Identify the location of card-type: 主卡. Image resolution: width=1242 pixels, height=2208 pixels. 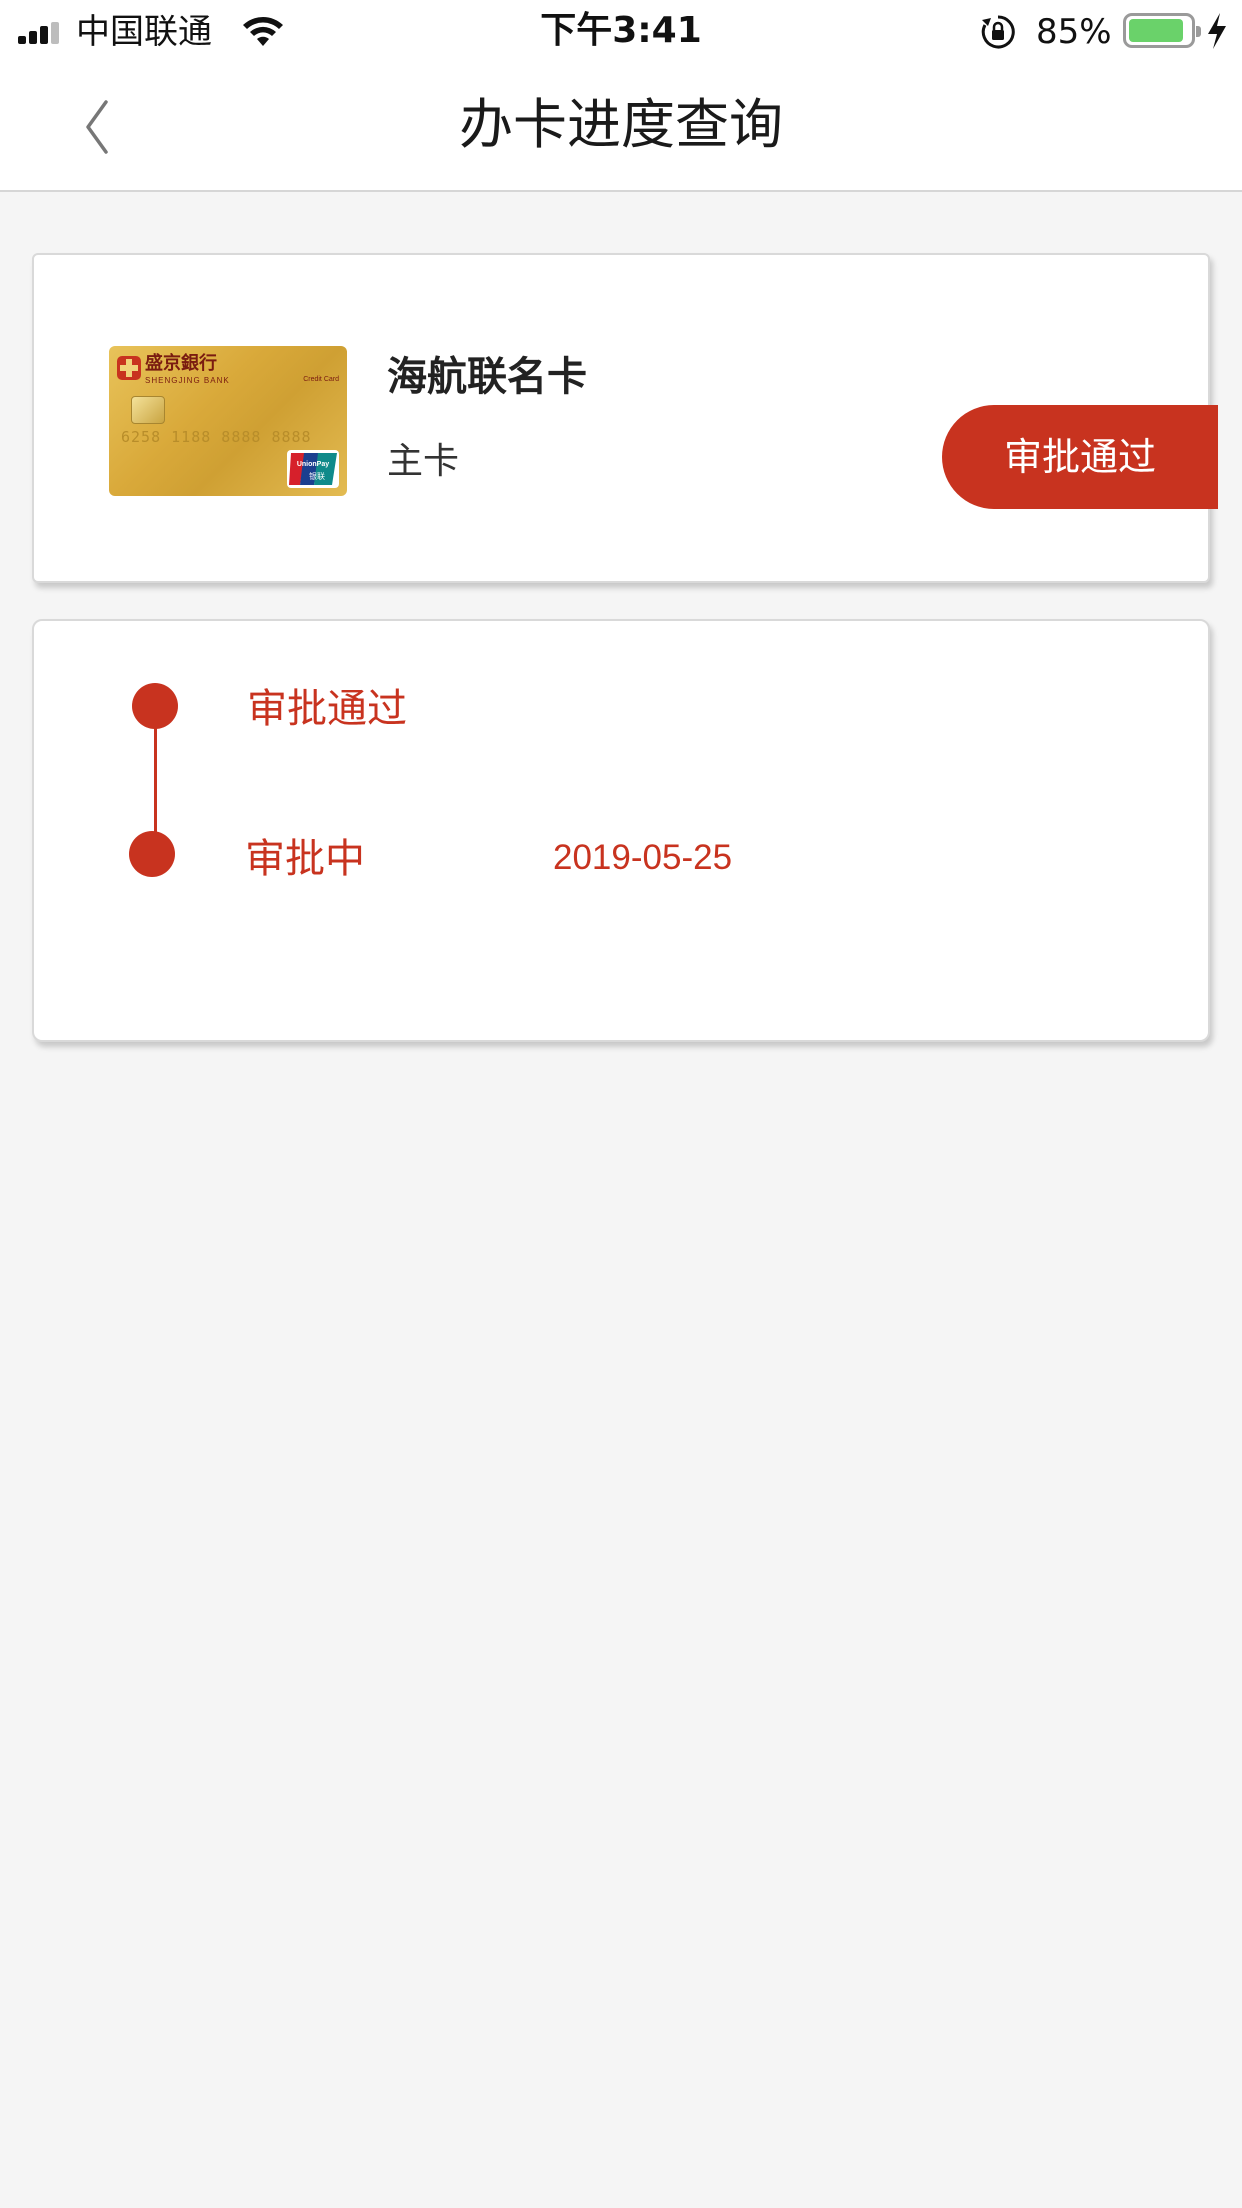
(423, 461).